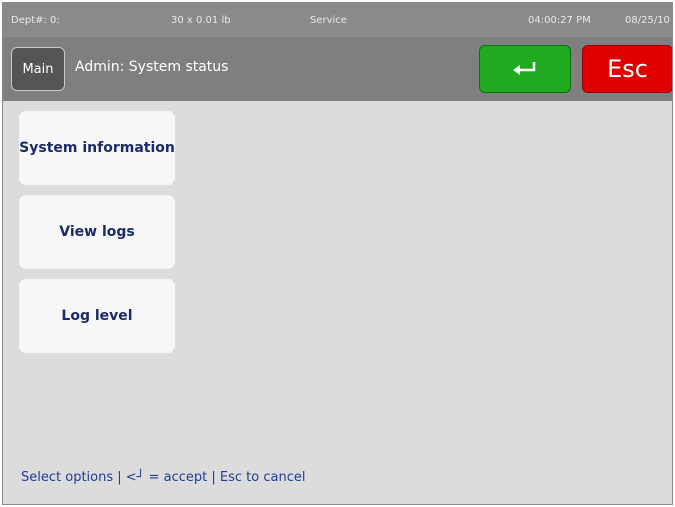 The height and width of the screenshot is (507, 675). I want to click on accept-button, so click(525, 69).